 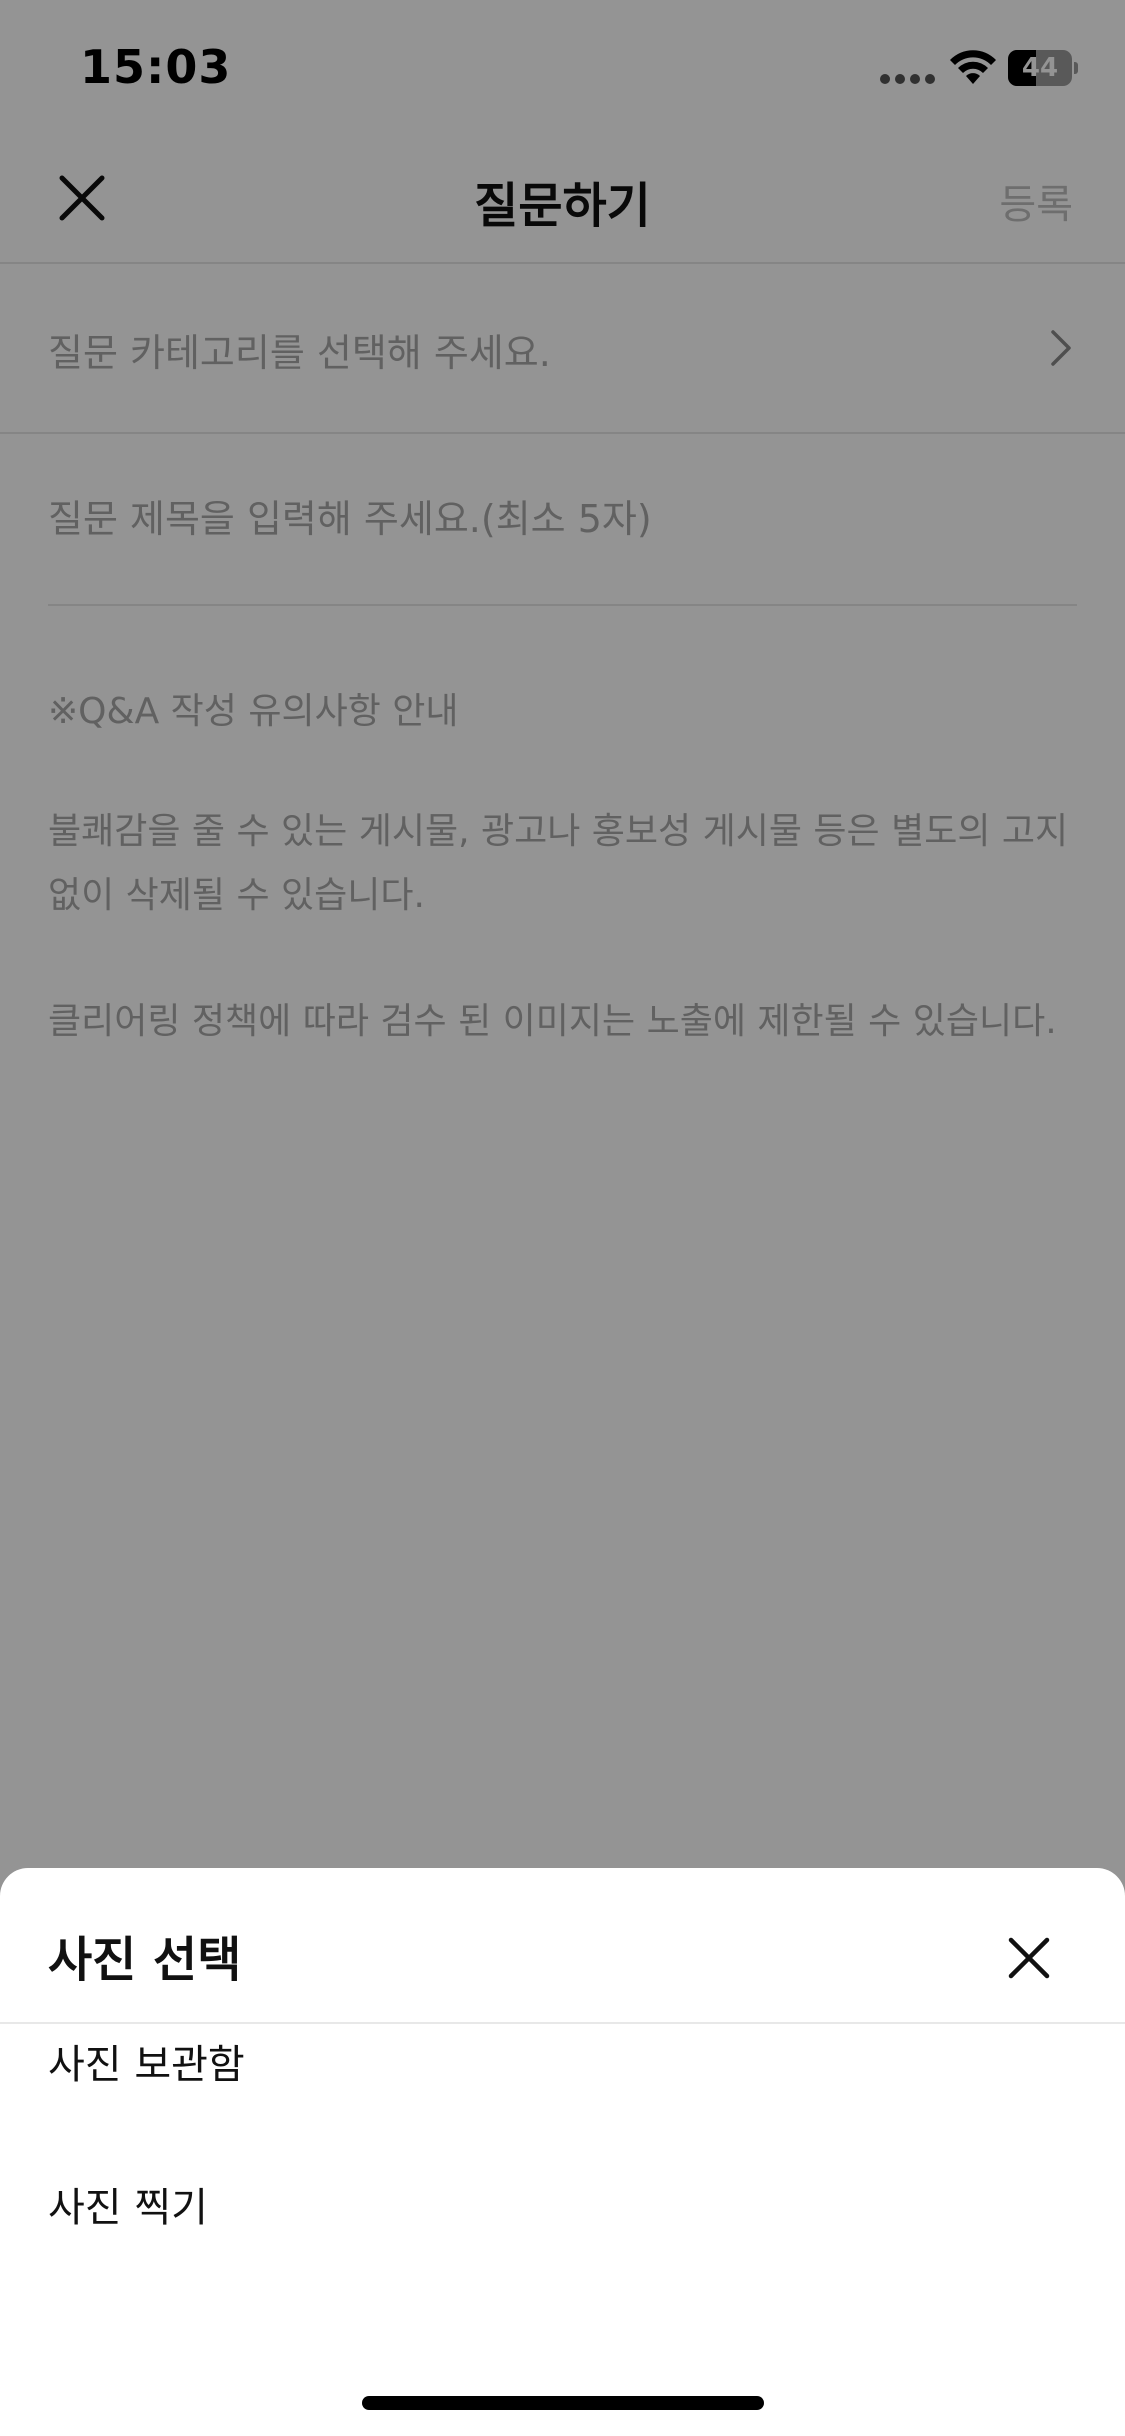 I want to click on take-photo-option: 사진 찍기, so click(x=562, y=2200).